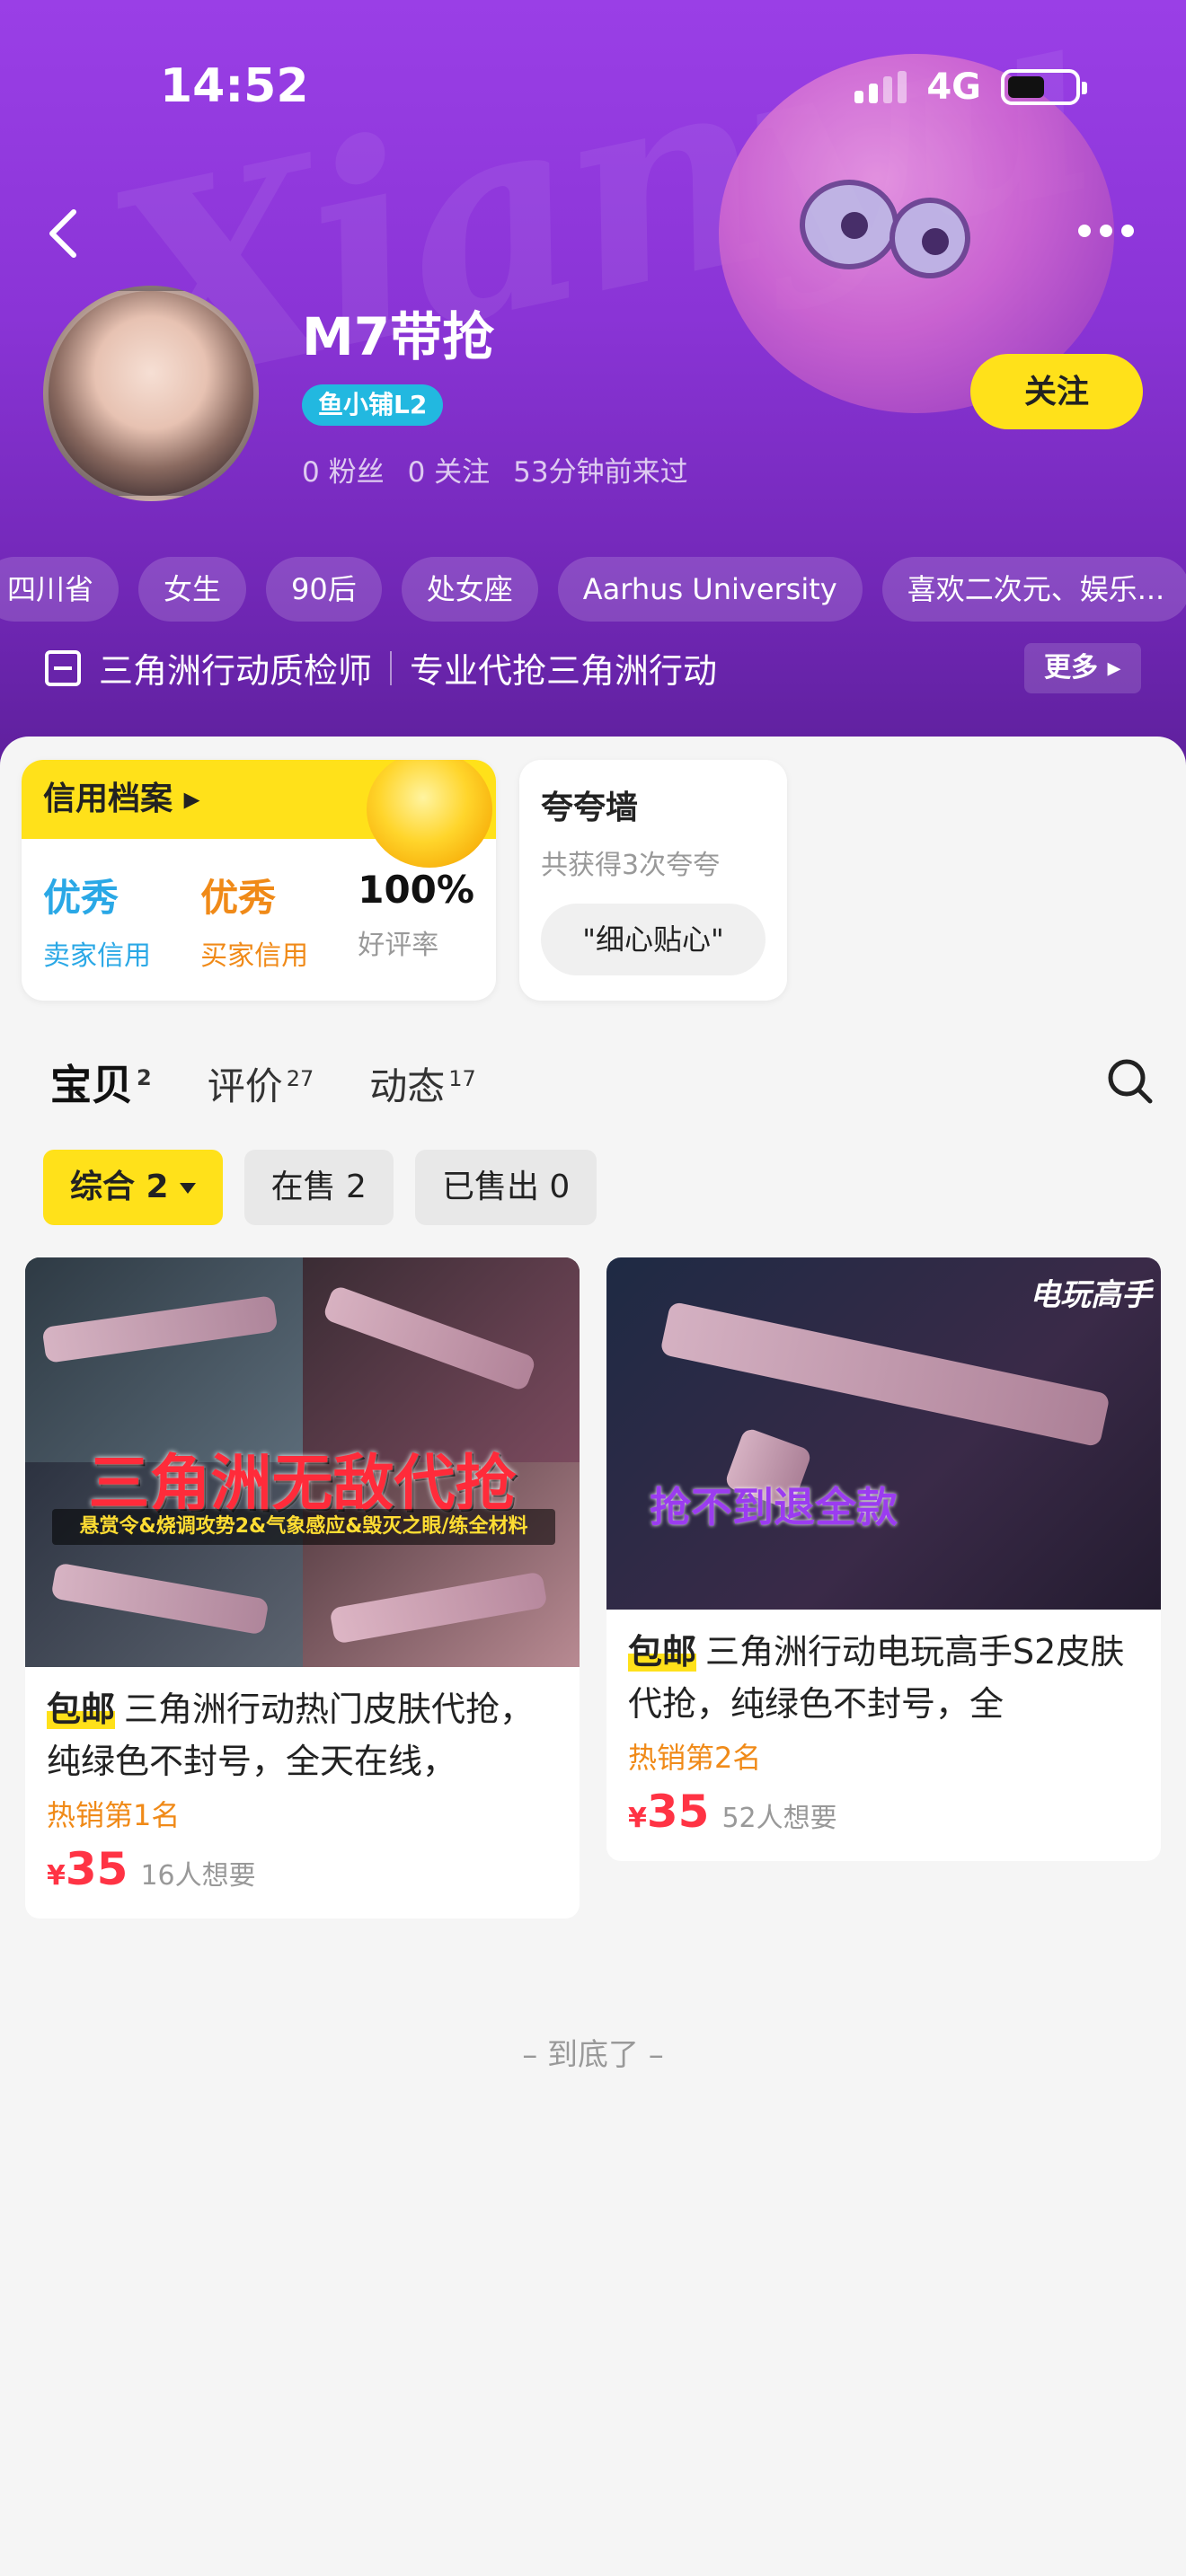 This screenshot has width=1186, height=2576. Describe the element at coordinates (416, 914) in the screenshot. I see `positive-rate: 100% 好评率` at that location.